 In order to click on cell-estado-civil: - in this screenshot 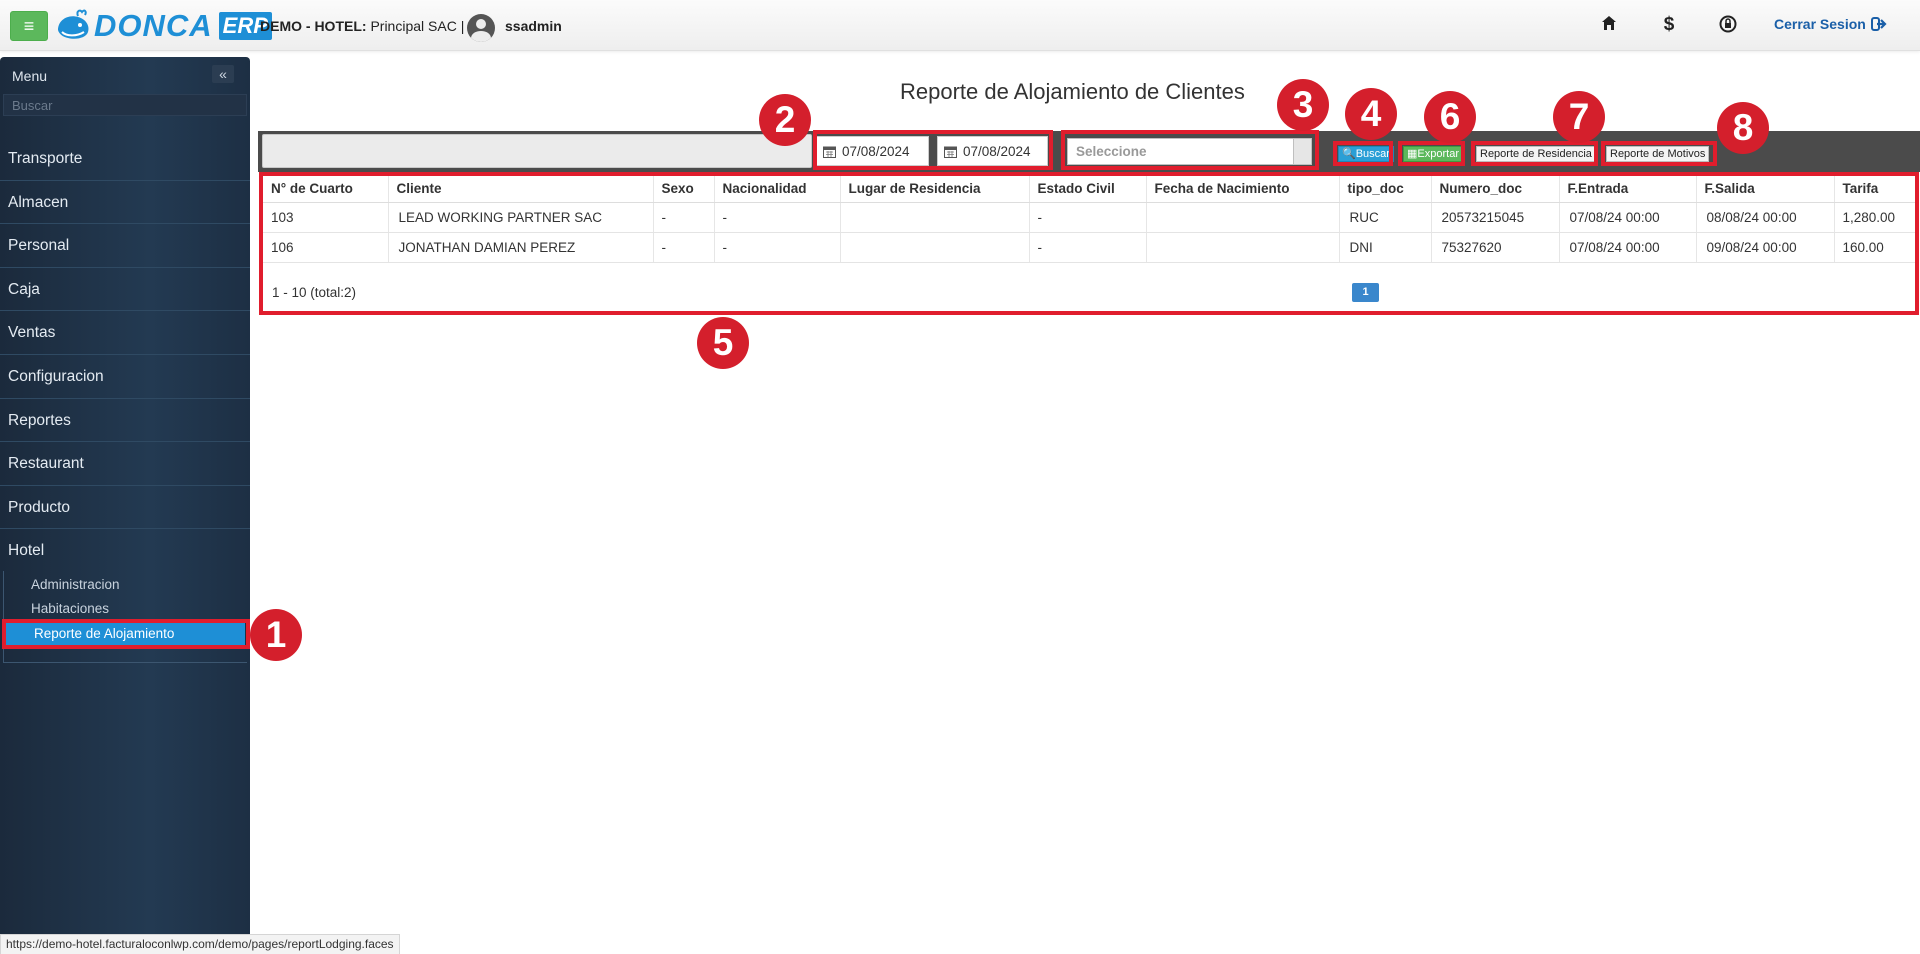, I will do `click(1088, 247)`.